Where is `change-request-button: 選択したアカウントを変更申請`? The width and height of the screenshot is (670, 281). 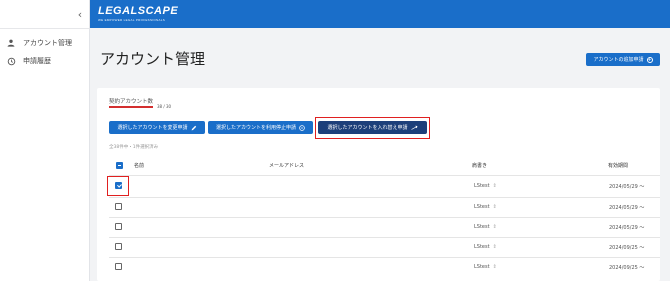
change-request-button: 選択したアカウントを変更申請 is located at coordinates (157, 127).